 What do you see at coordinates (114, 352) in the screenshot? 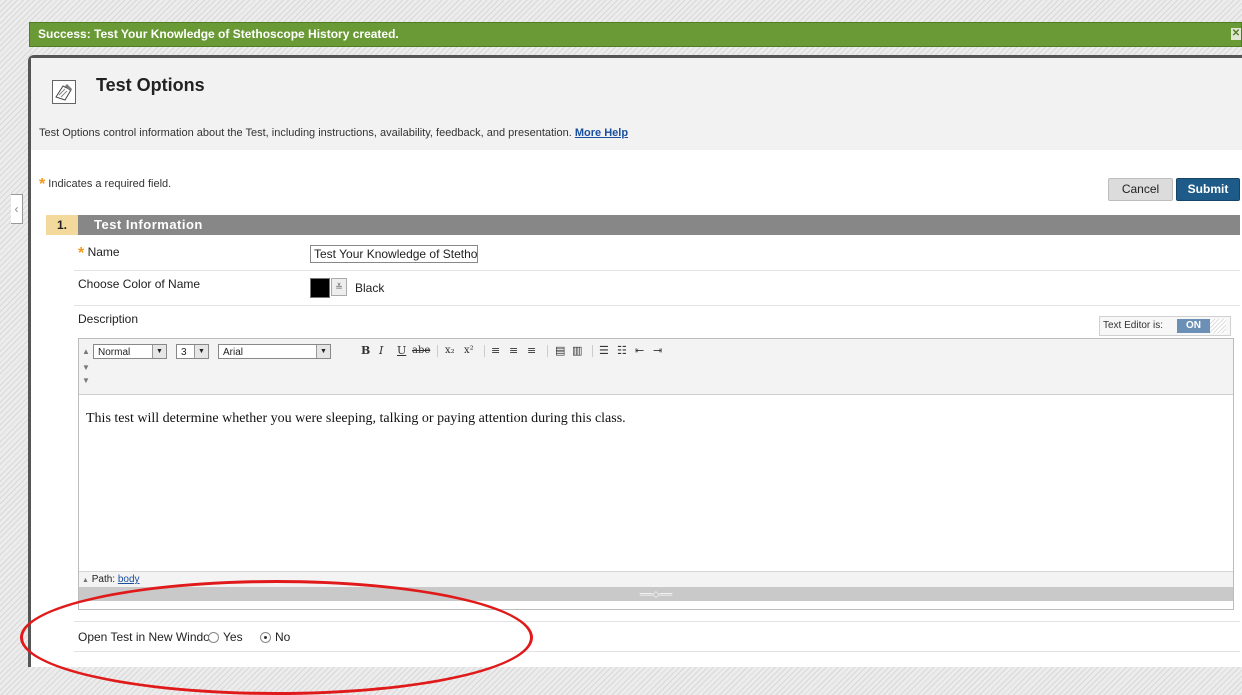
I see `paragraph-style-value: Normal` at bounding box center [114, 352].